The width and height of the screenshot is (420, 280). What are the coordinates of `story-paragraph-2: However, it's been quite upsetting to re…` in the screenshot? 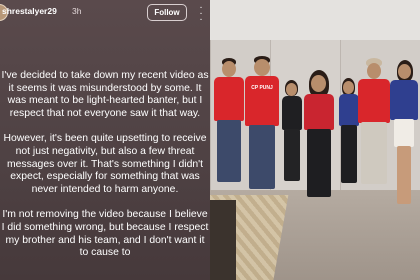 It's located at (105, 164).